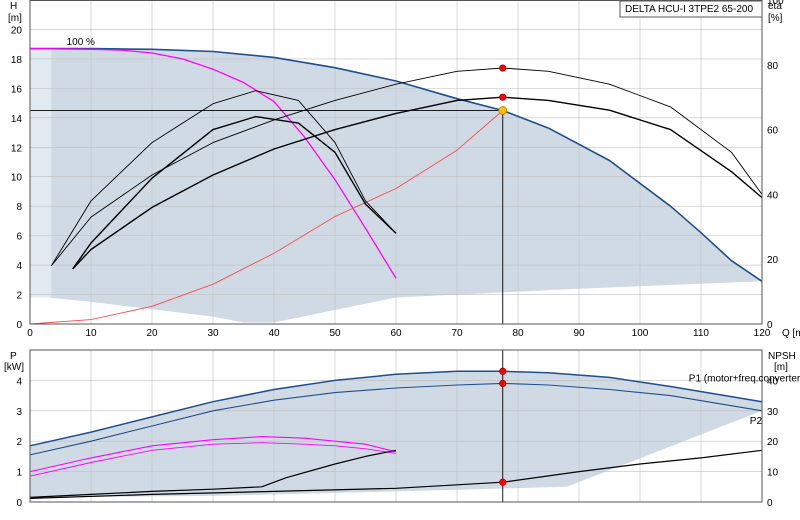 Image resolution: width=800 pixels, height=520 pixels. Describe the element at coordinates (640, 333) in the screenshot. I see `x-tick-label: 100` at that location.